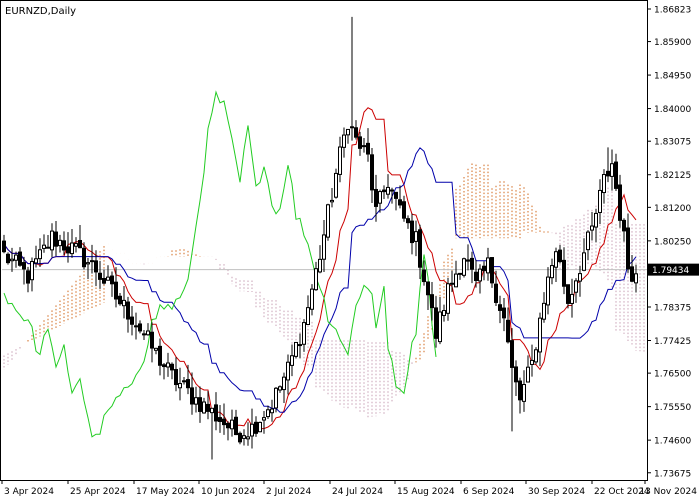 This screenshot has height=500, width=700. Describe the element at coordinates (672, 408) in the screenshot. I see `y-tick-label: 1.75550` at that location.